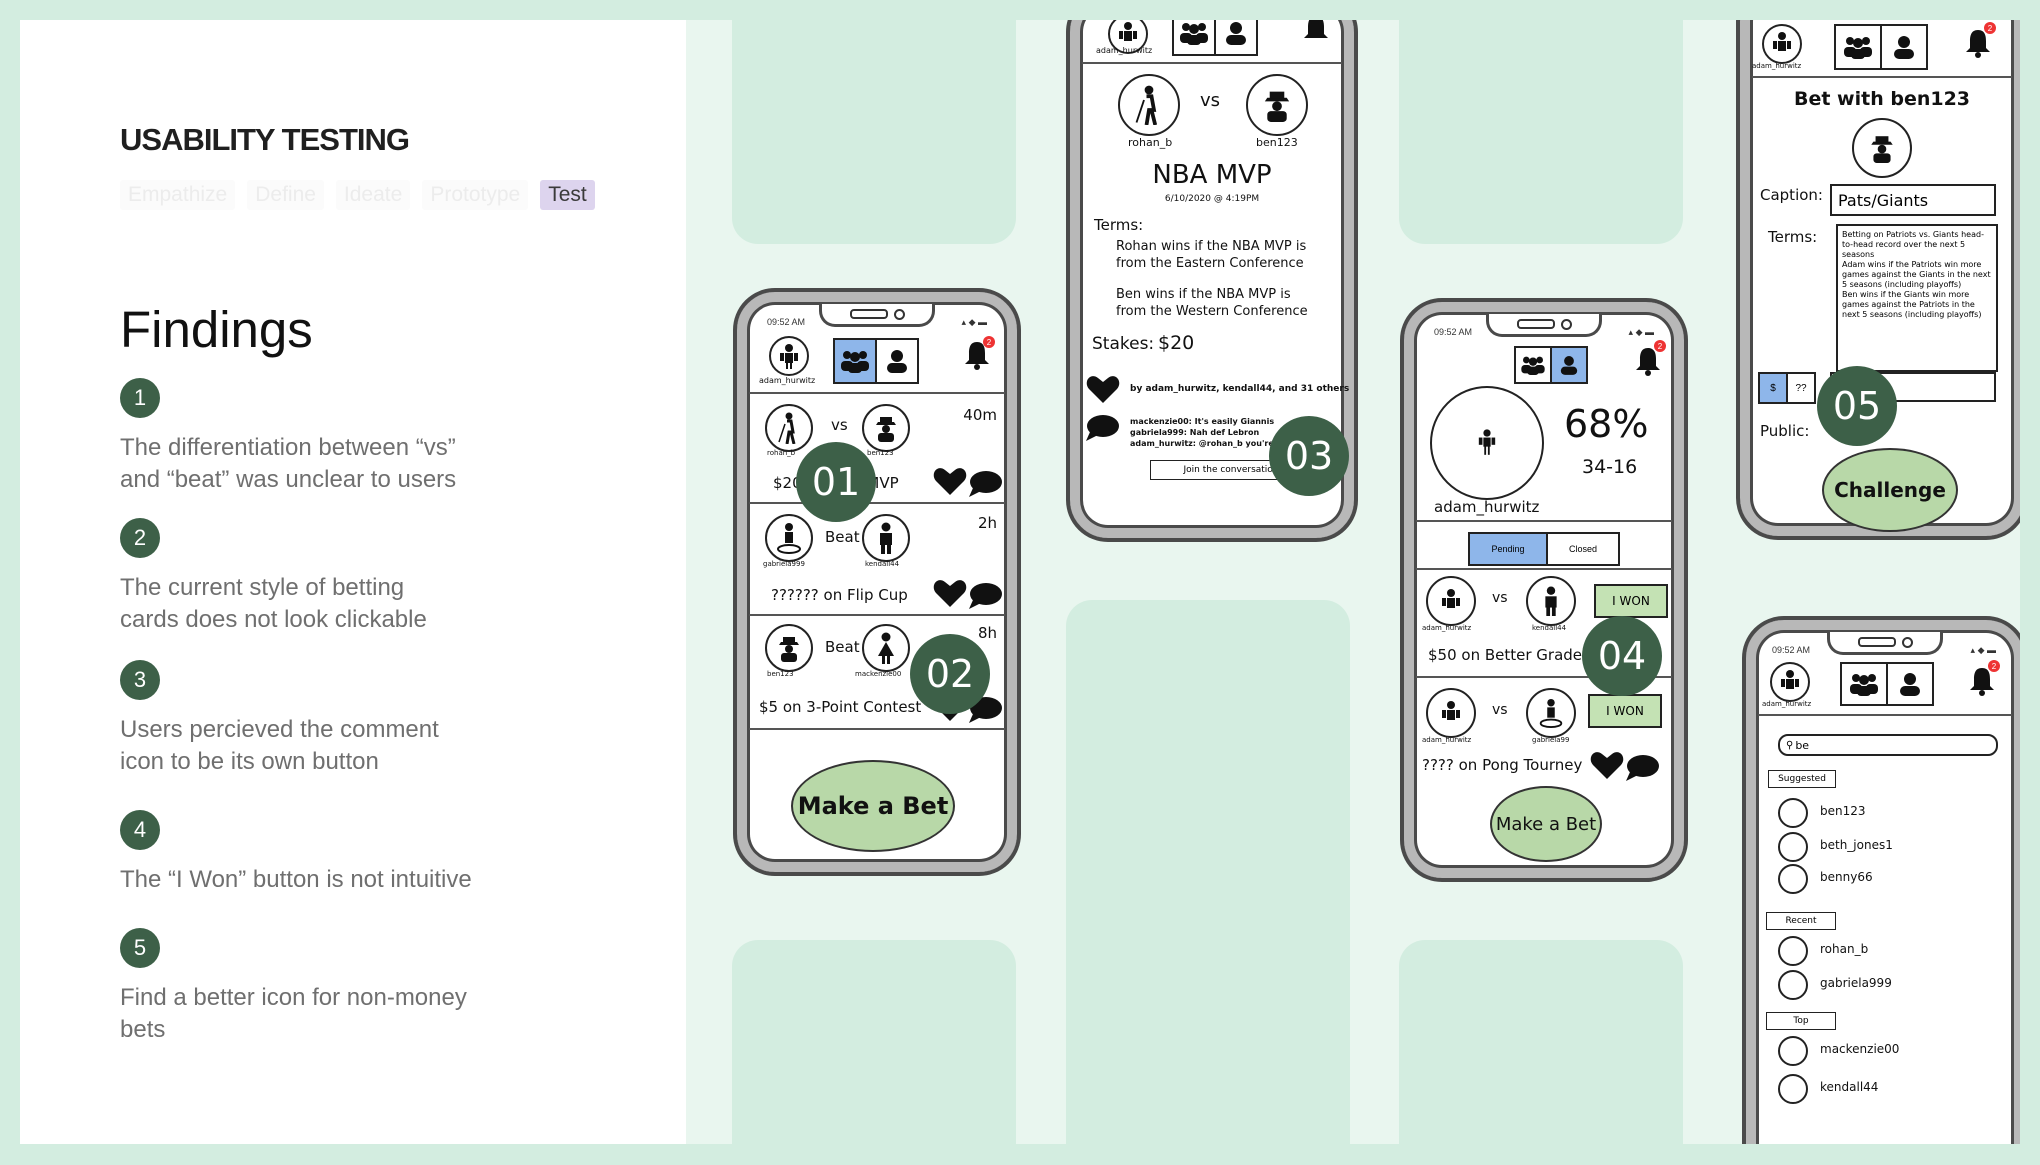 This screenshot has height=1165, width=2040. I want to click on terms-label: Terms:, so click(1119, 225).